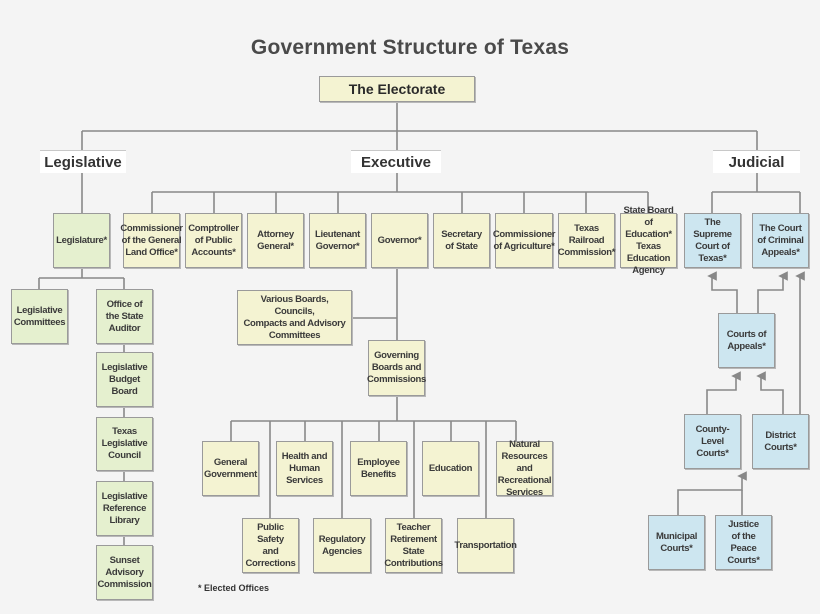 This screenshot has height=614, width=820. I want to click on legislative-reference-library-box: Legislative Reference Library, so click(124, 508).